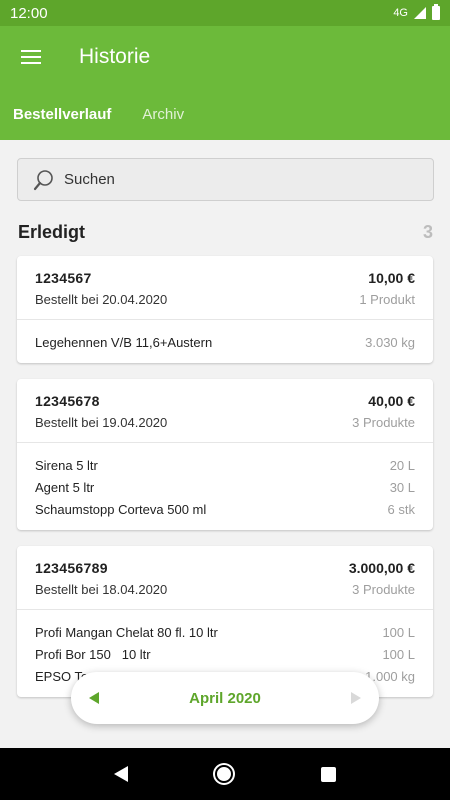  Describe the element at coordinates (402, 465) in the screenshot. I see `item-quantity: 20 L` at that location.